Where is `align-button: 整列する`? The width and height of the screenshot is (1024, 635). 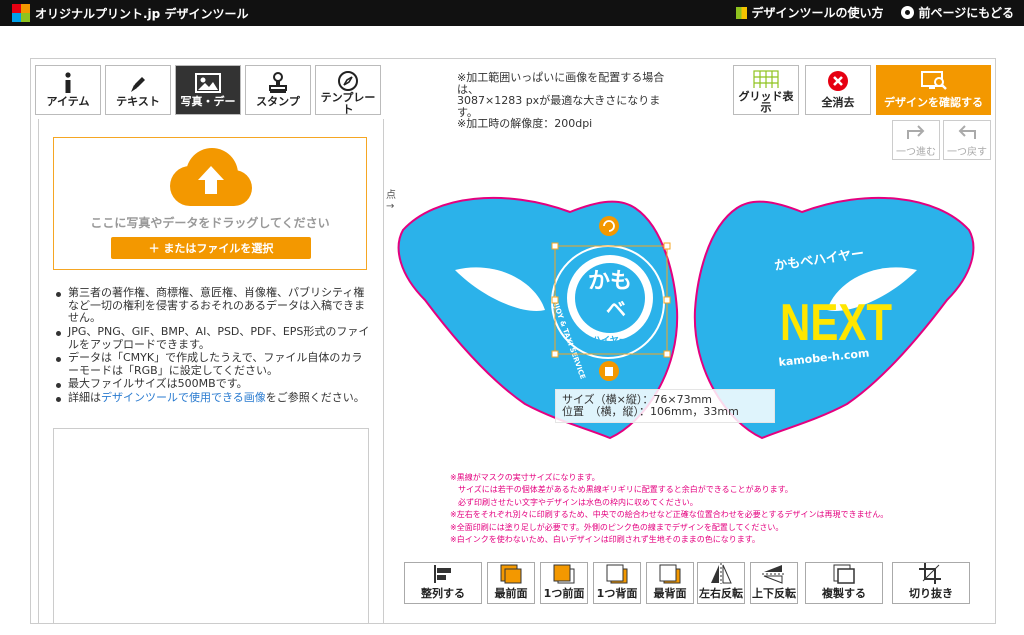 align-button: 整列する is located at coordinates (443, 583).